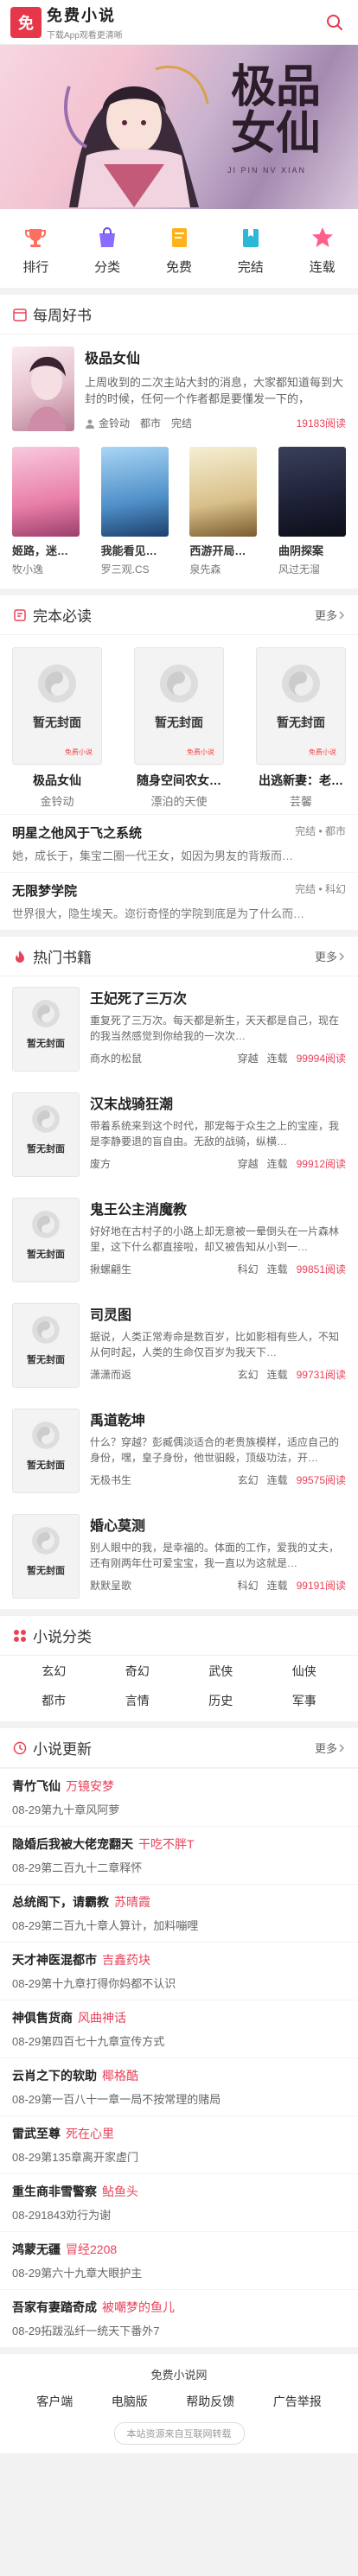  What do you see at coordinates (118, 1527) in the screenshot?
I see `book-title: 婚心莫测` at bounding box center [118, 1527].